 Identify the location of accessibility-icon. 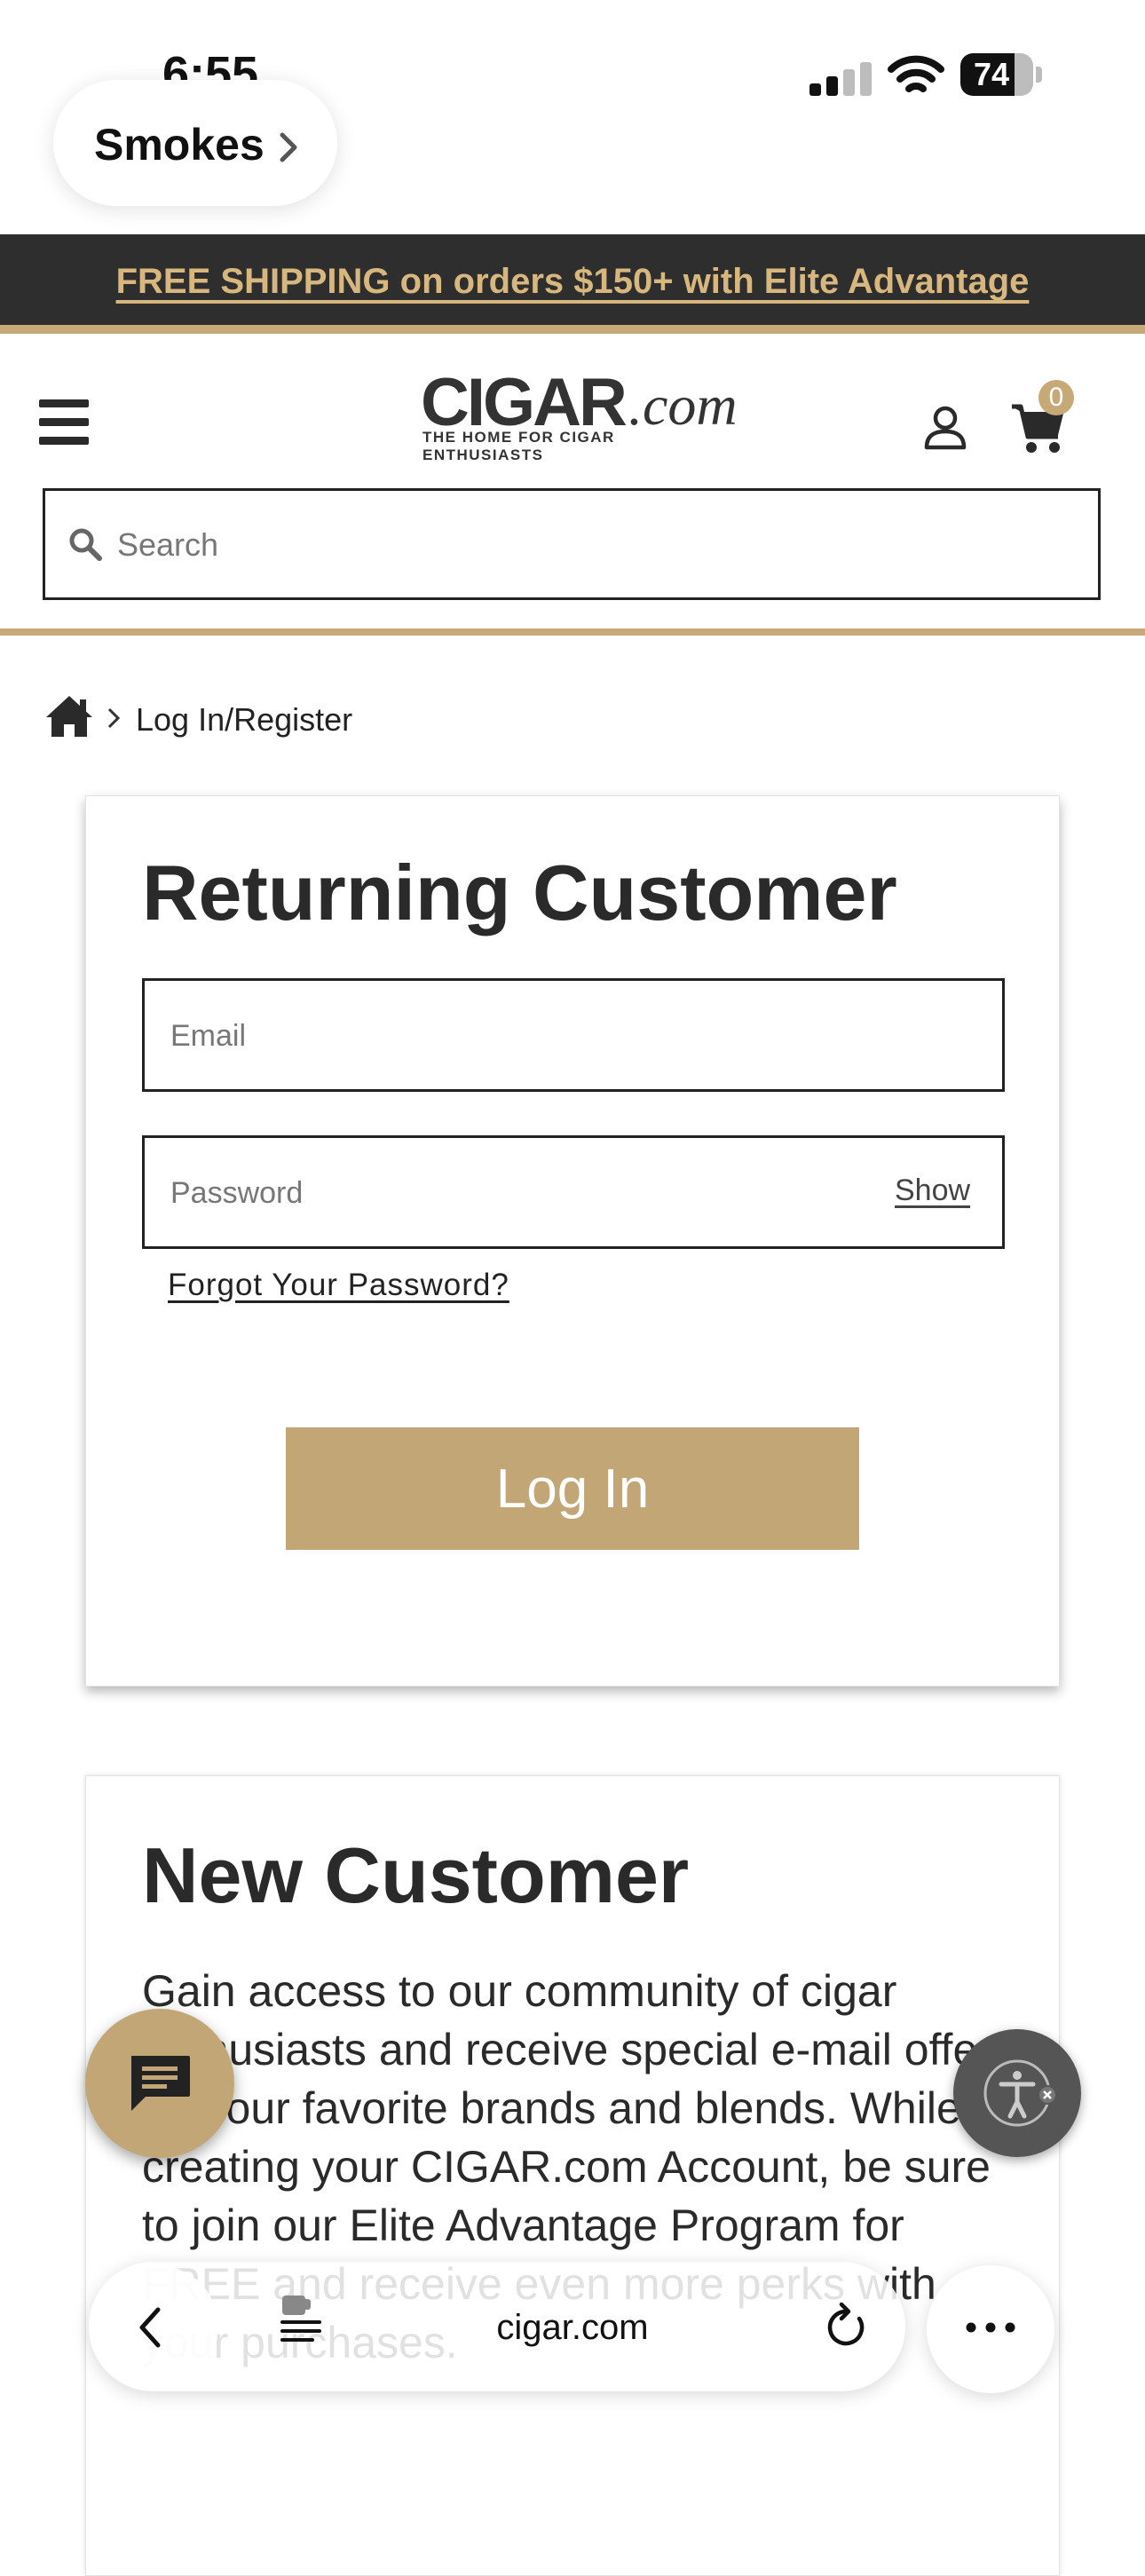
(1020, 2093).